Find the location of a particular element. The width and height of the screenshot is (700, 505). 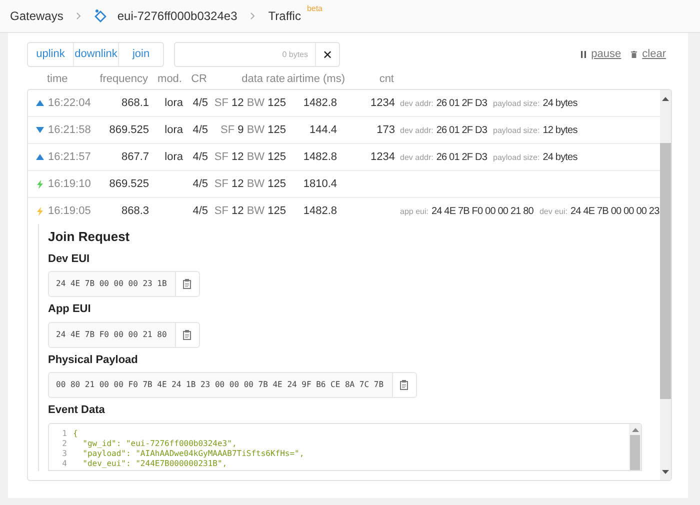

breadcrumb-link: Gateways is located at coordinates (37, 16).